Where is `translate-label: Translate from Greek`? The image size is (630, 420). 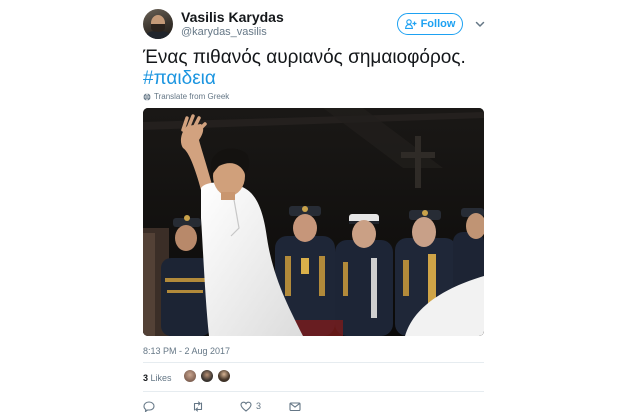 translate-label: Translate from Greek is located at coordinates (192, 96).